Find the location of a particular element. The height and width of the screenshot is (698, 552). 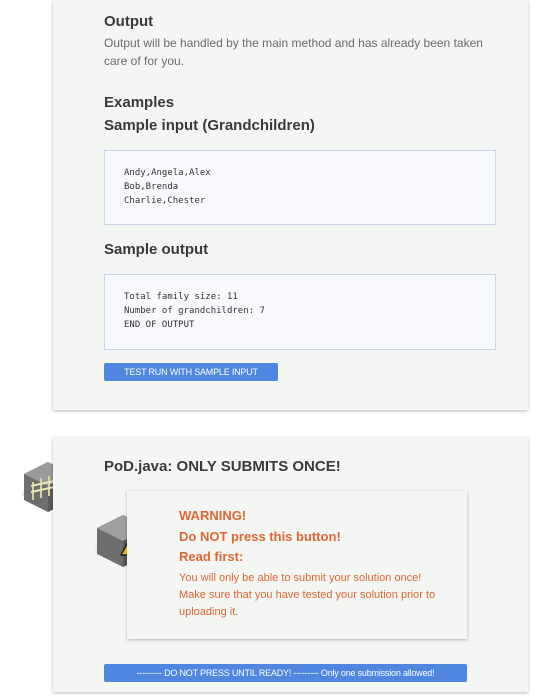

warning-title: WARNING! is located at coordinates (213, 515).